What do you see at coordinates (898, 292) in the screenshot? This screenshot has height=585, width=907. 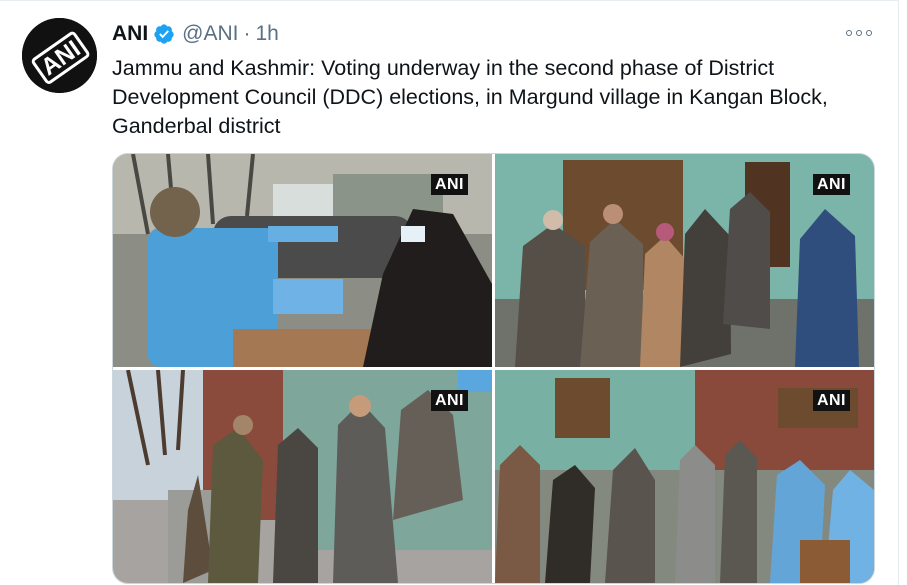 I see `column-border` at bounding box center [898, 292].